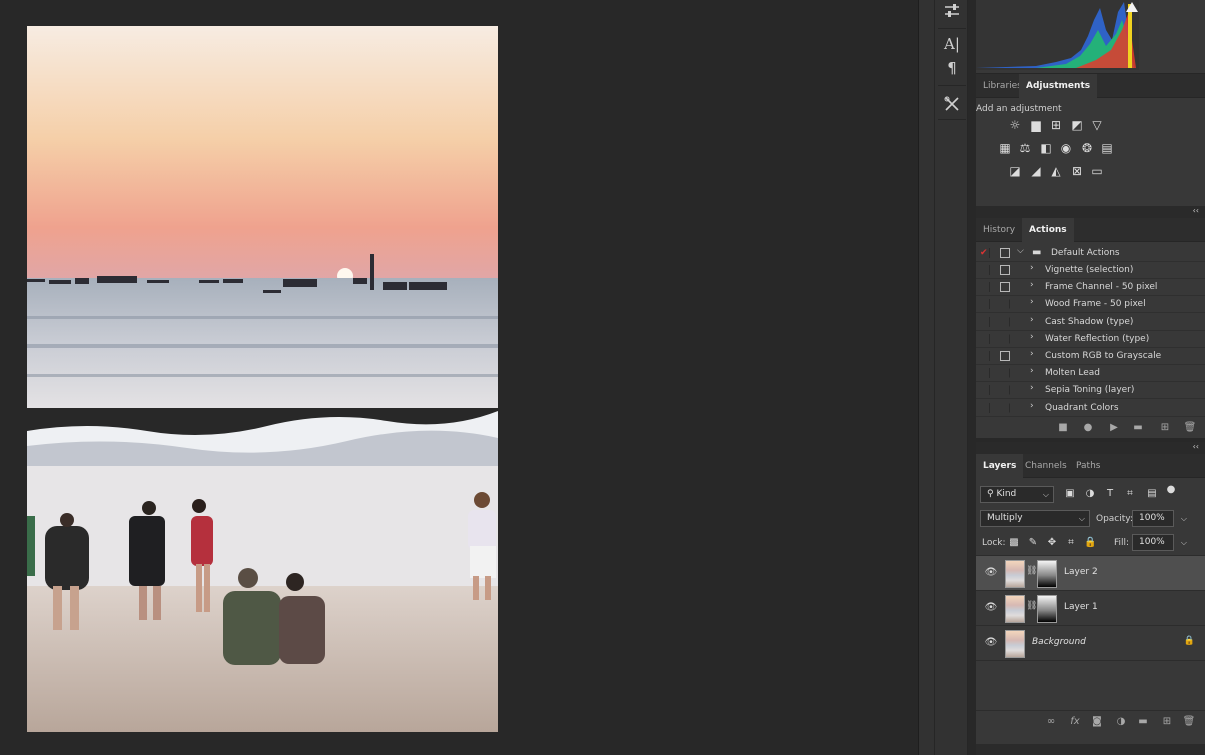  Describe the element at coordinates (1075, 722) in the screenshot. I see `fx-icon: fx` at that location.